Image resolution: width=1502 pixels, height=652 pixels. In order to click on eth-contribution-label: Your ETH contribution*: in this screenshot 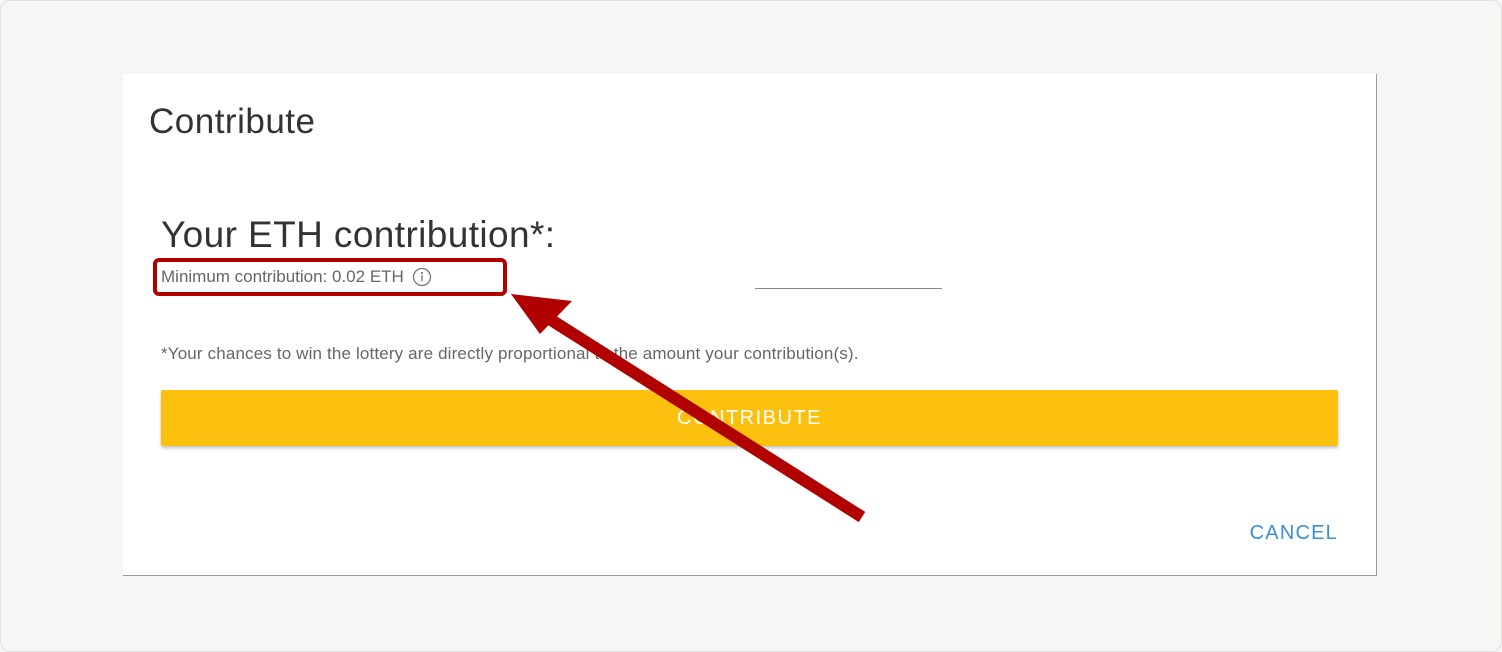, I will do `click(358, 234)`.